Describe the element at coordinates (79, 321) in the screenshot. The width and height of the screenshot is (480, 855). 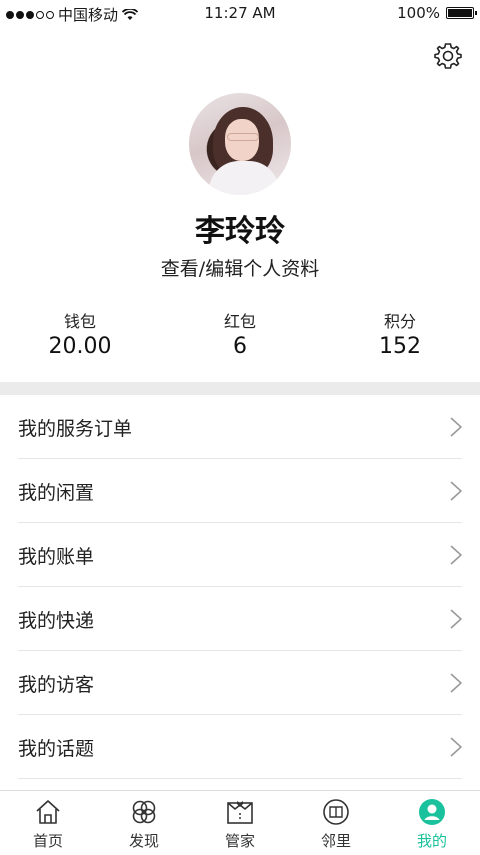
I see `stat-label: 钱包` at that location.